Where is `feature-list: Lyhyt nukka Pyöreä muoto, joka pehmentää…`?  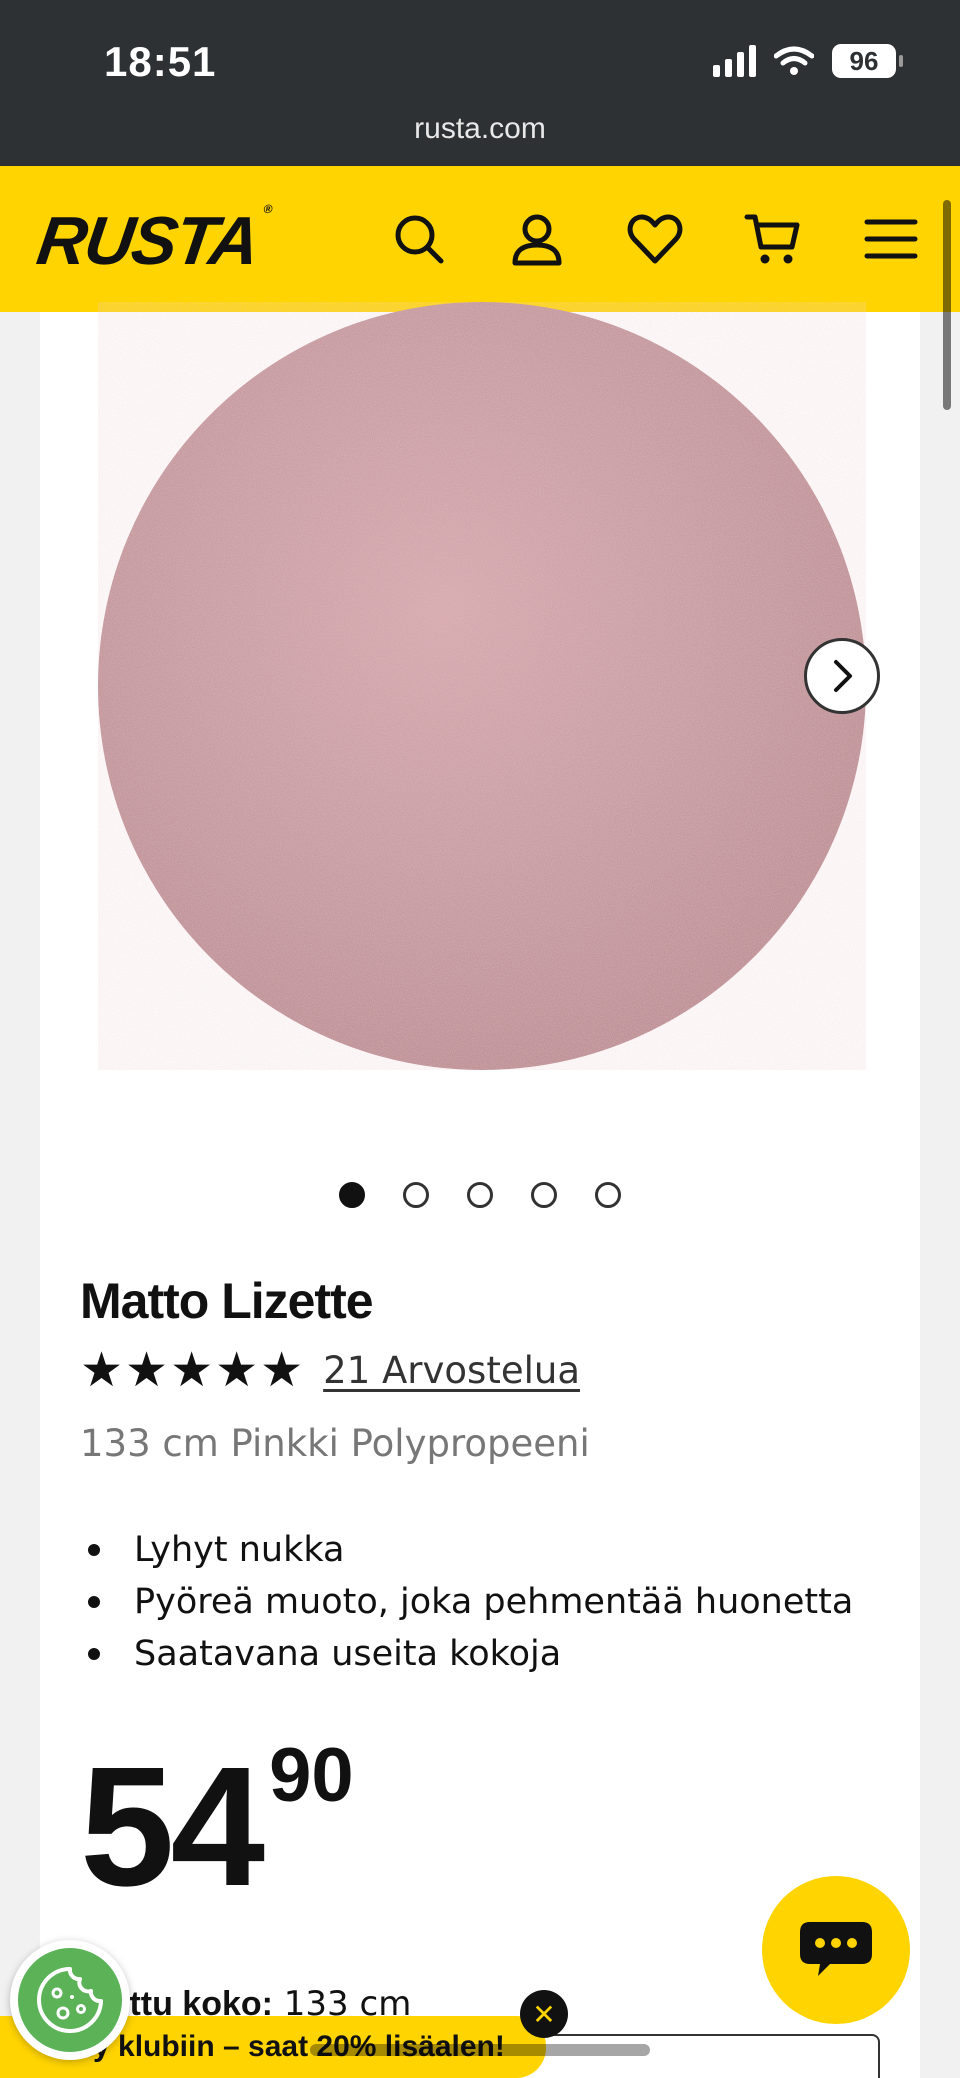
feature-list: Lyhyt nukka Pyöreä muoto, joka pehmentää… is located at coordinates (466, 1602).